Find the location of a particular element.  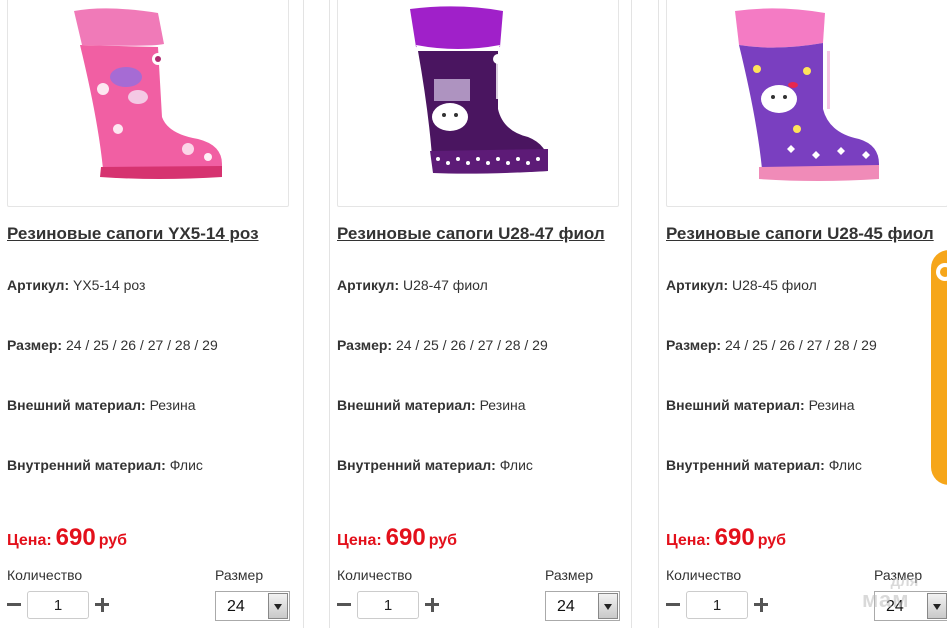

product-title-link: Резиновые сапоги U28-45 фиол is located at coordinates (800, 234).